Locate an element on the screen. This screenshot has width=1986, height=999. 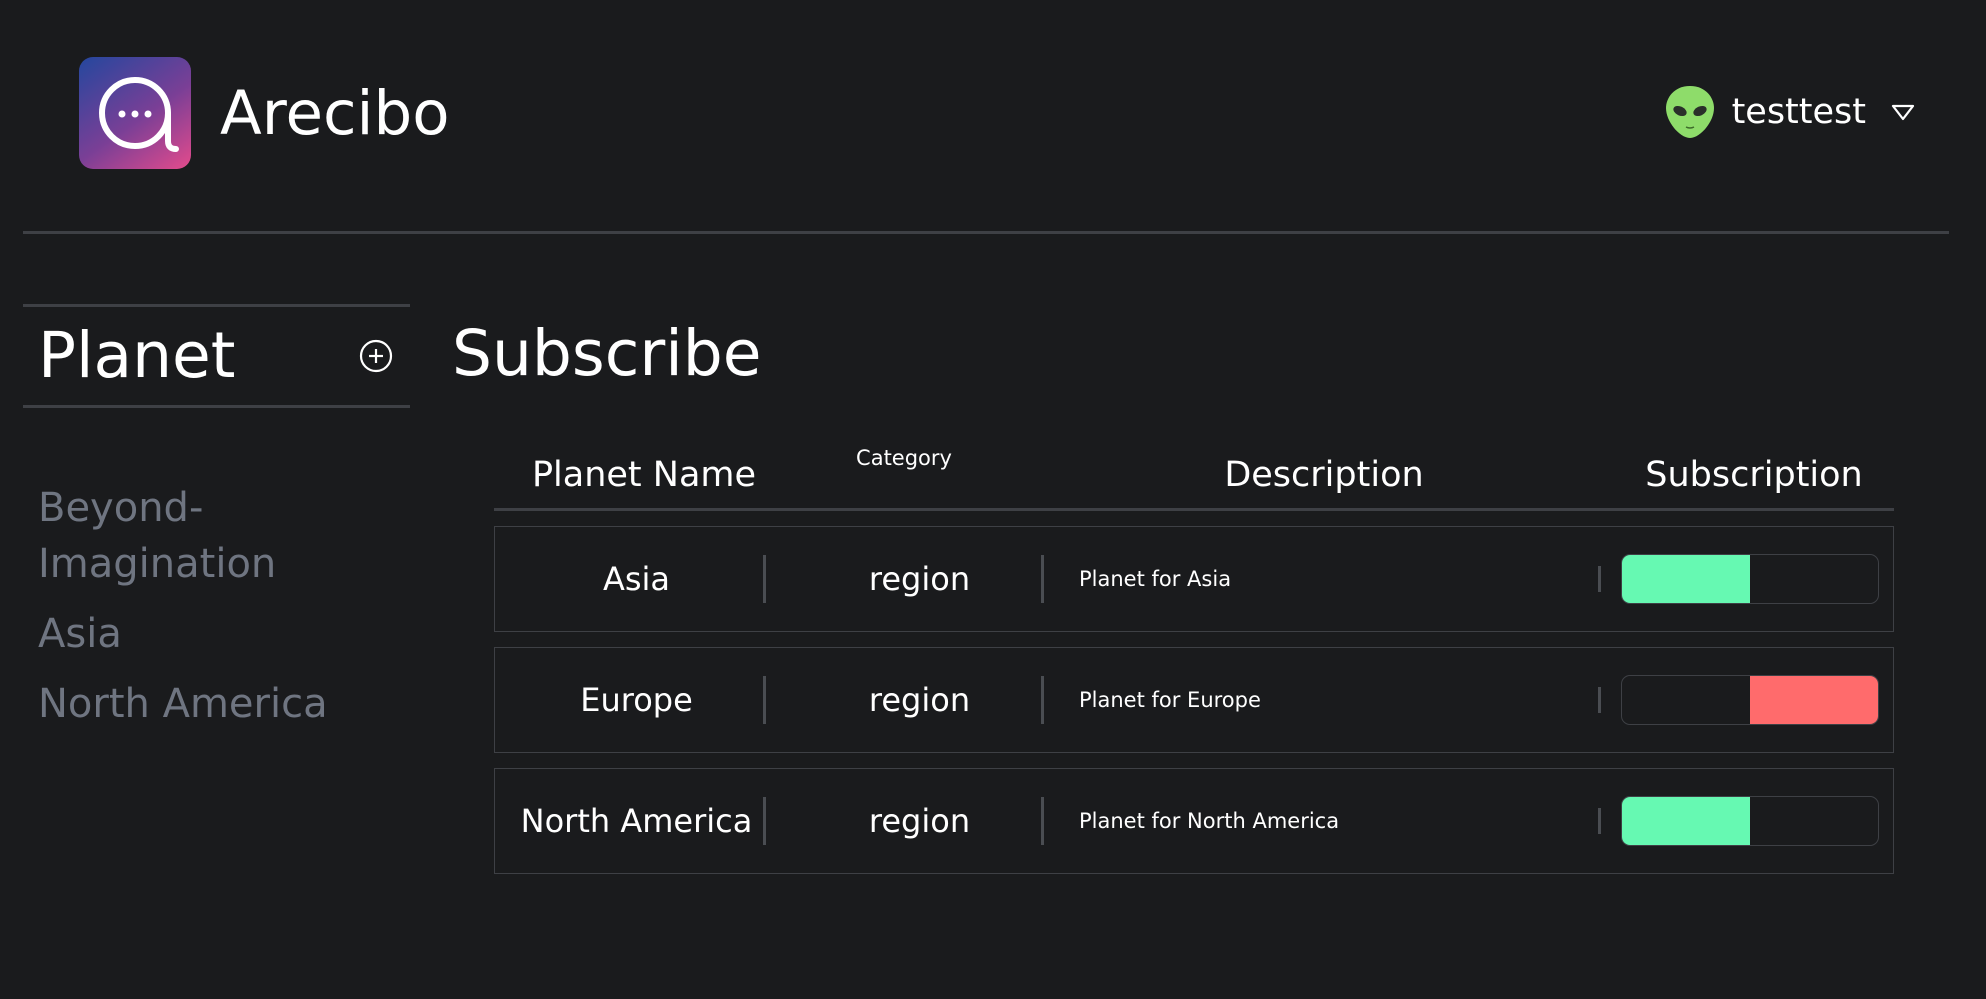
planet-name-cell: North America is located at coordinates (636, 821).